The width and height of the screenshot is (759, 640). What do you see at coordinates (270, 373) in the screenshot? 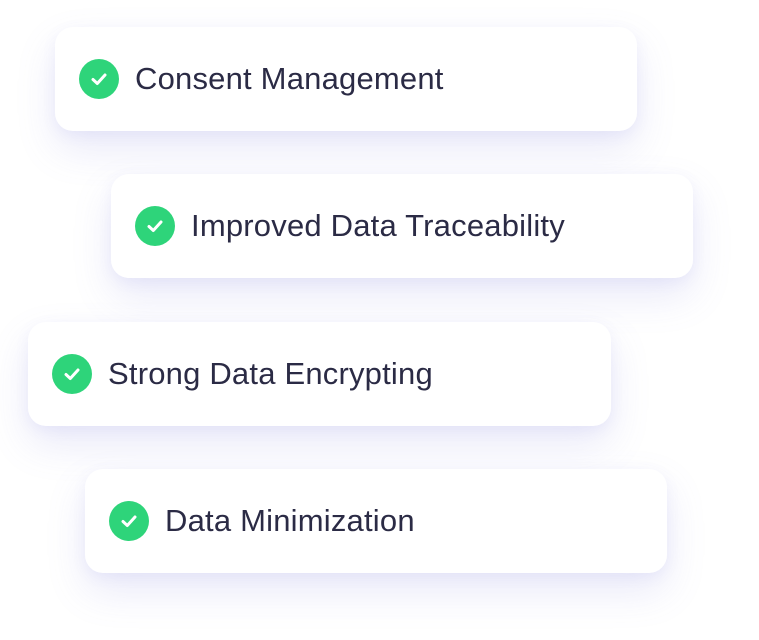
I see `feature-label: Strong Data Encrypting` at bounding box center [270, 373].